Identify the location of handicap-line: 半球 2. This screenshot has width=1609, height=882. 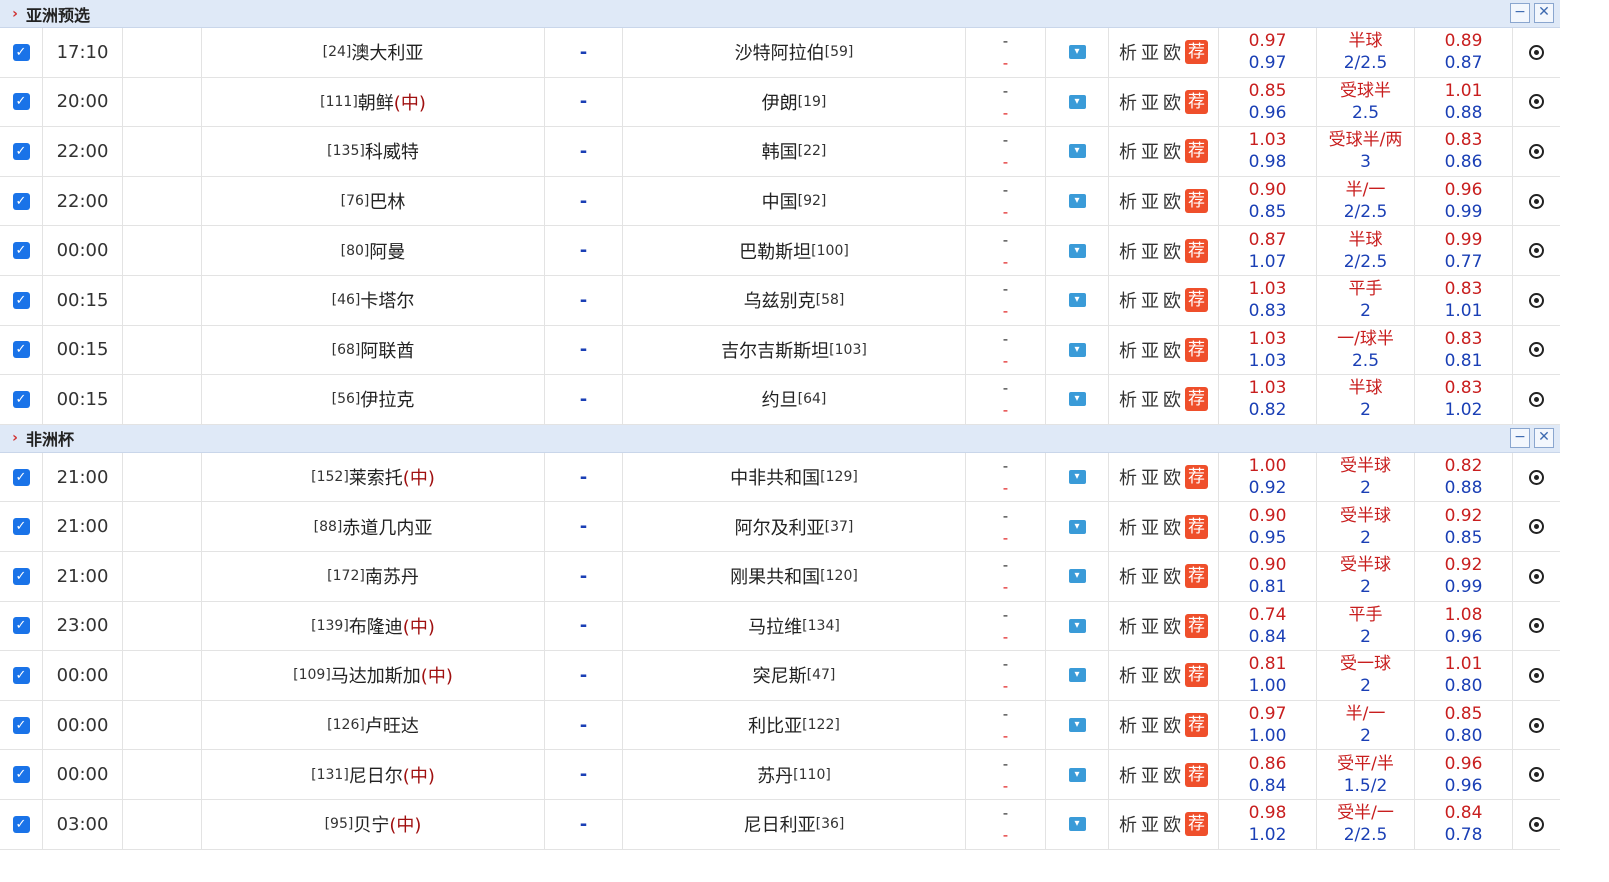
(1366, 399).